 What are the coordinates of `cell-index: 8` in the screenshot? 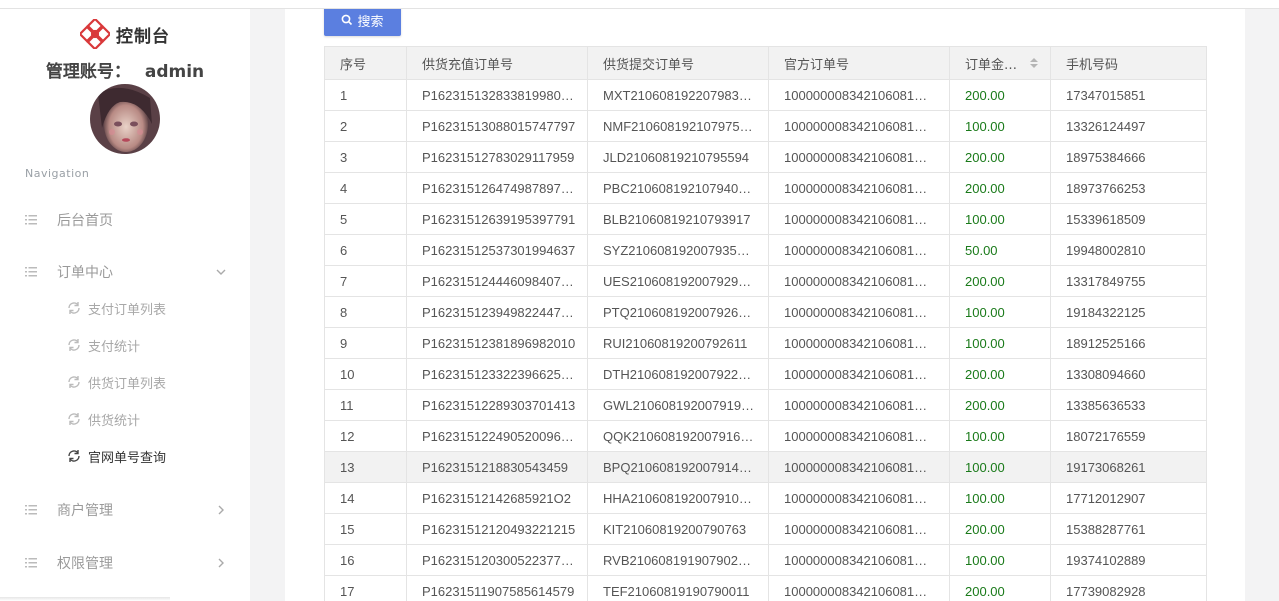 It's located at (365, 312).